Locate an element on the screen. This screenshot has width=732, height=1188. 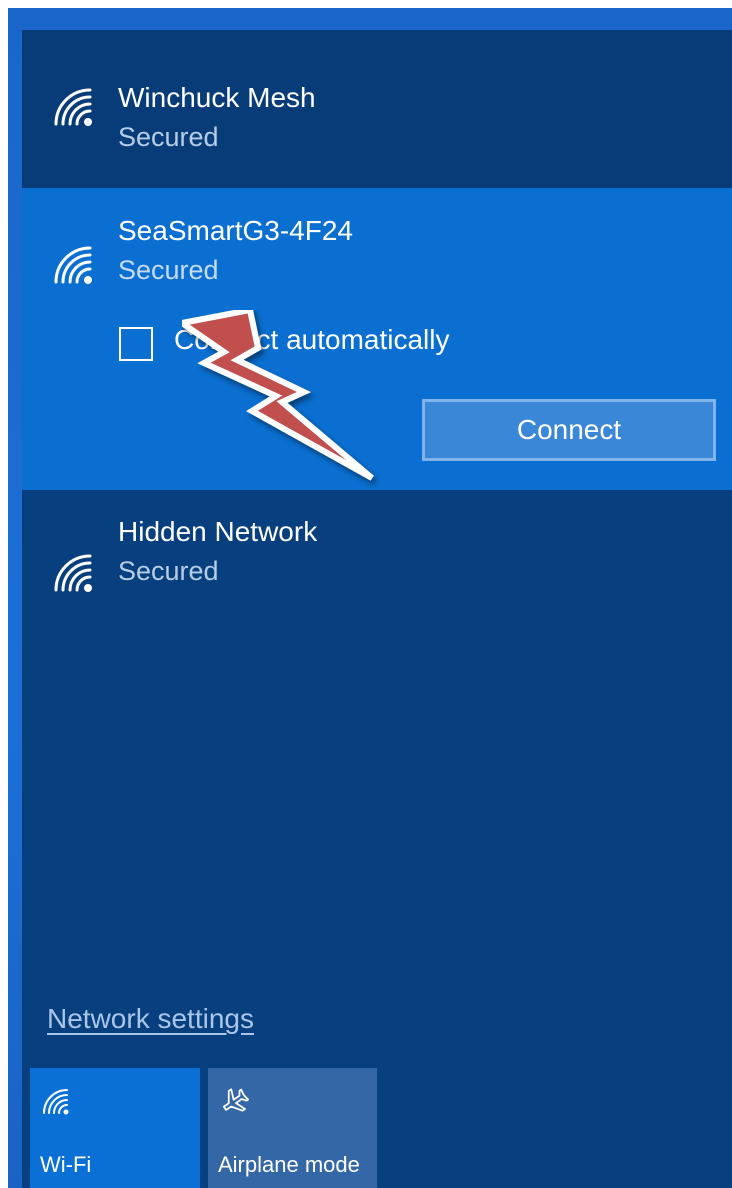
connect-button: Connect is located at coordinates (569, 430).